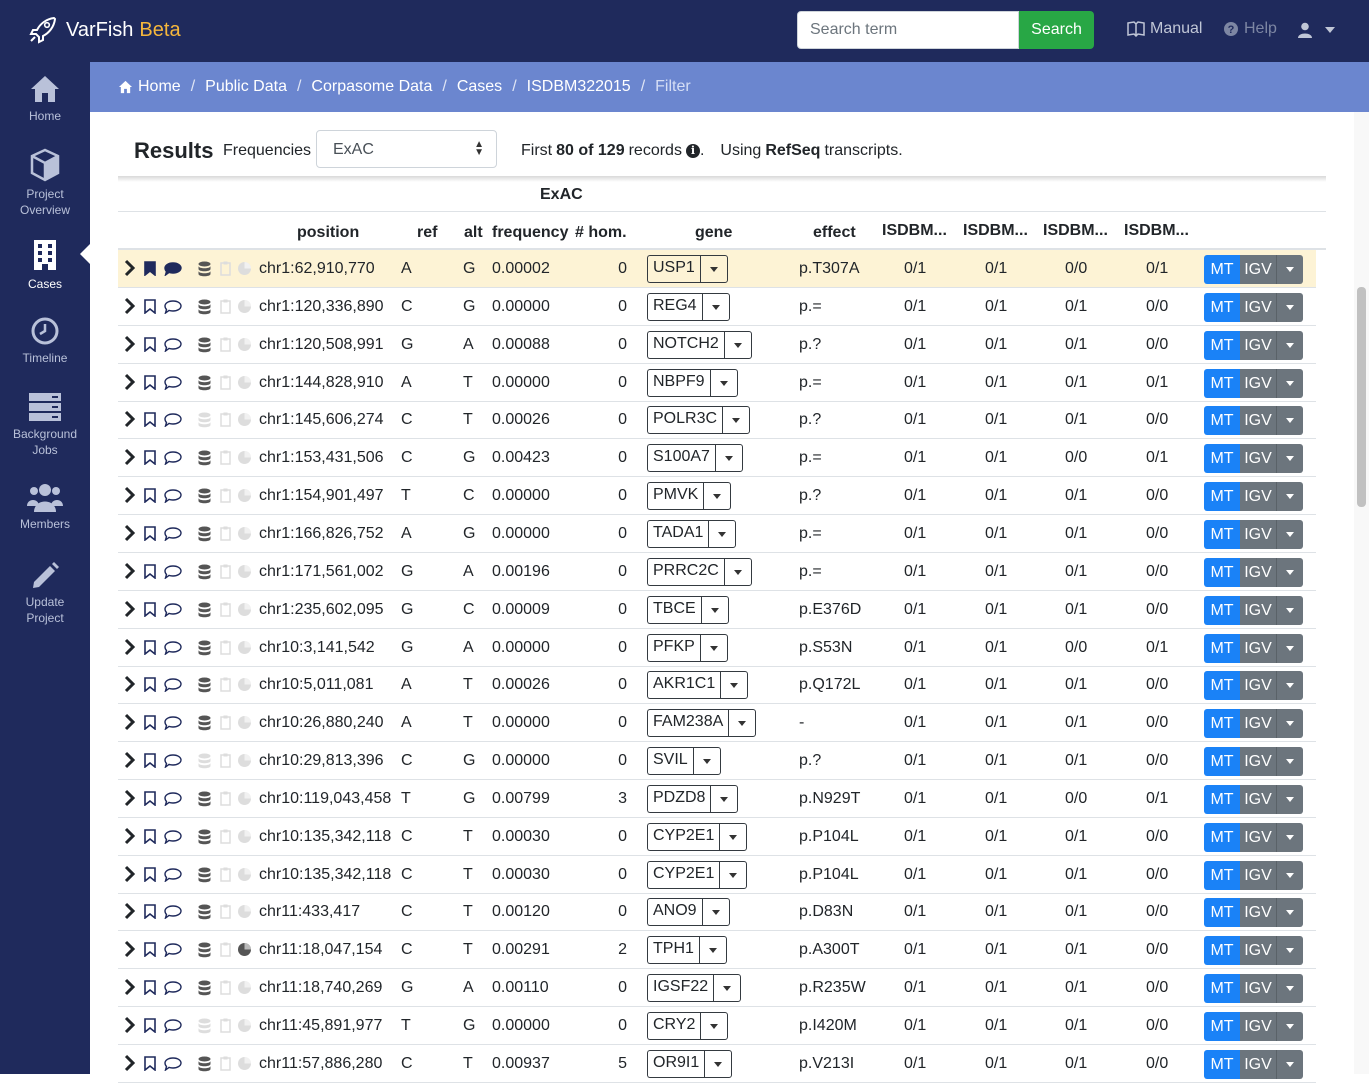 This screenshot has width=1369, height=1083. What do you see at coordinates (321, 610) in the screenshot?
I see `position-link: chr1:235,602,095` at bounding box center [321, 610].